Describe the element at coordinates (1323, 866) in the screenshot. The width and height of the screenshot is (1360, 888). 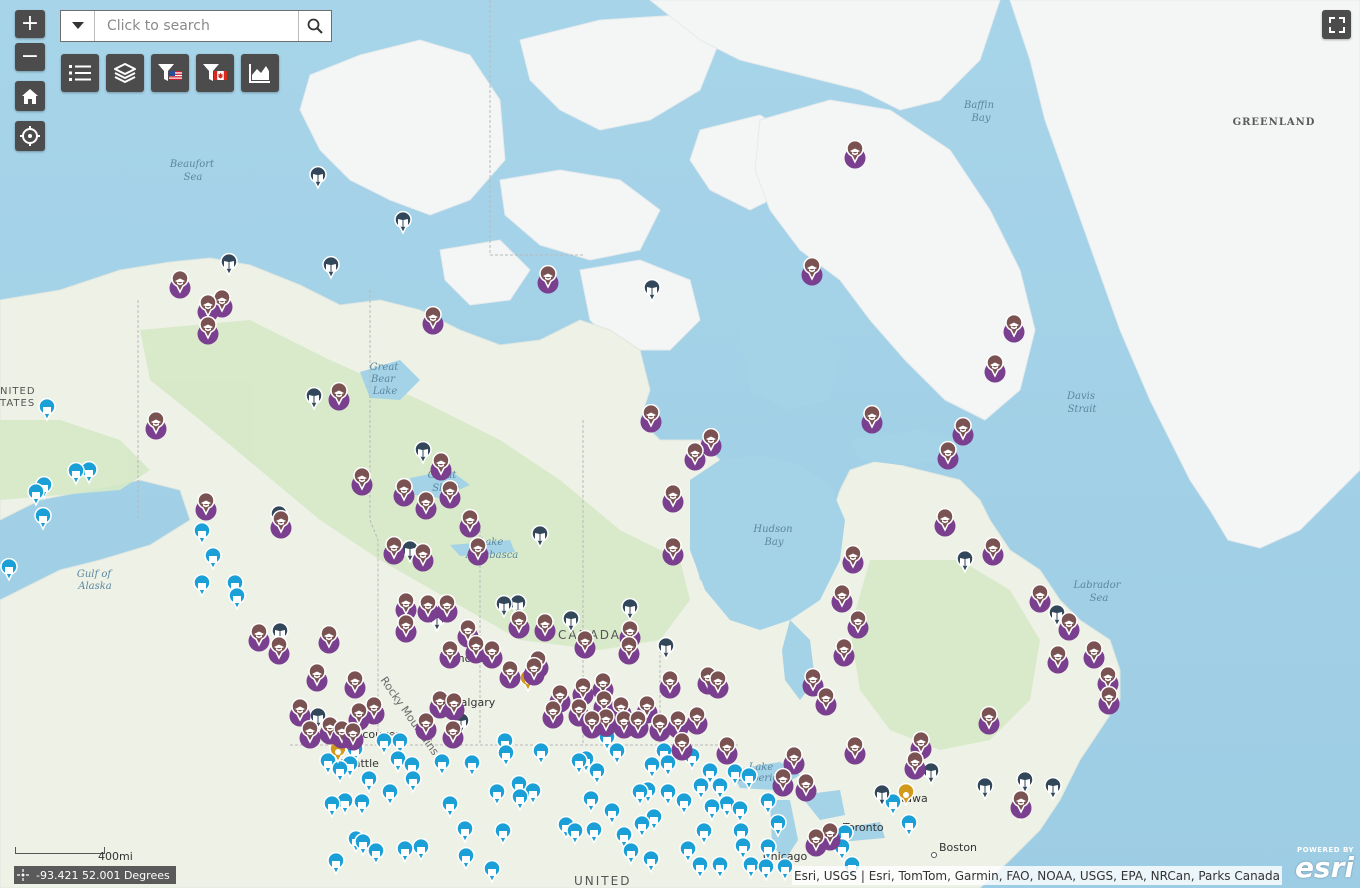
I see `esri-logo: POWERED BY esri` at that location.